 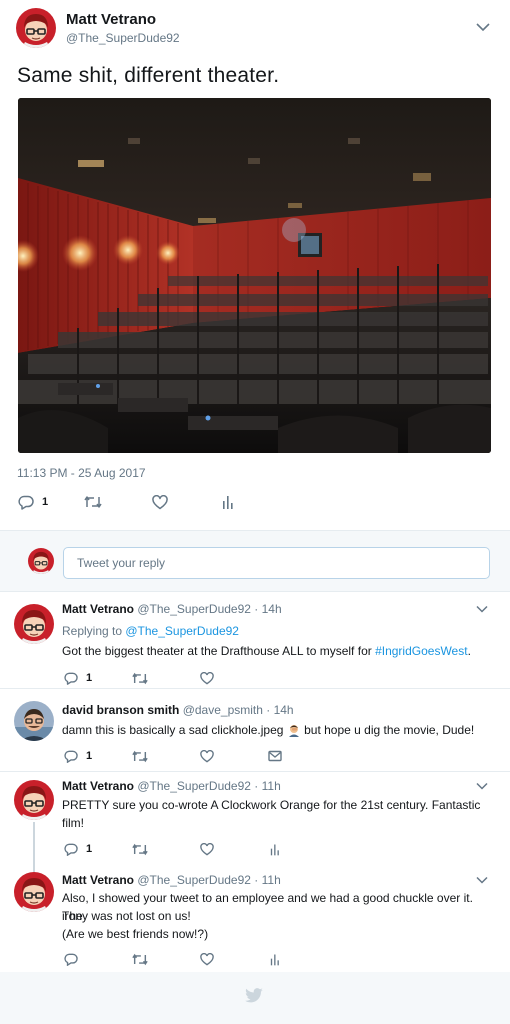 I want to click on mention-link: @The_SuperDude92, so click(x=182, y=631).